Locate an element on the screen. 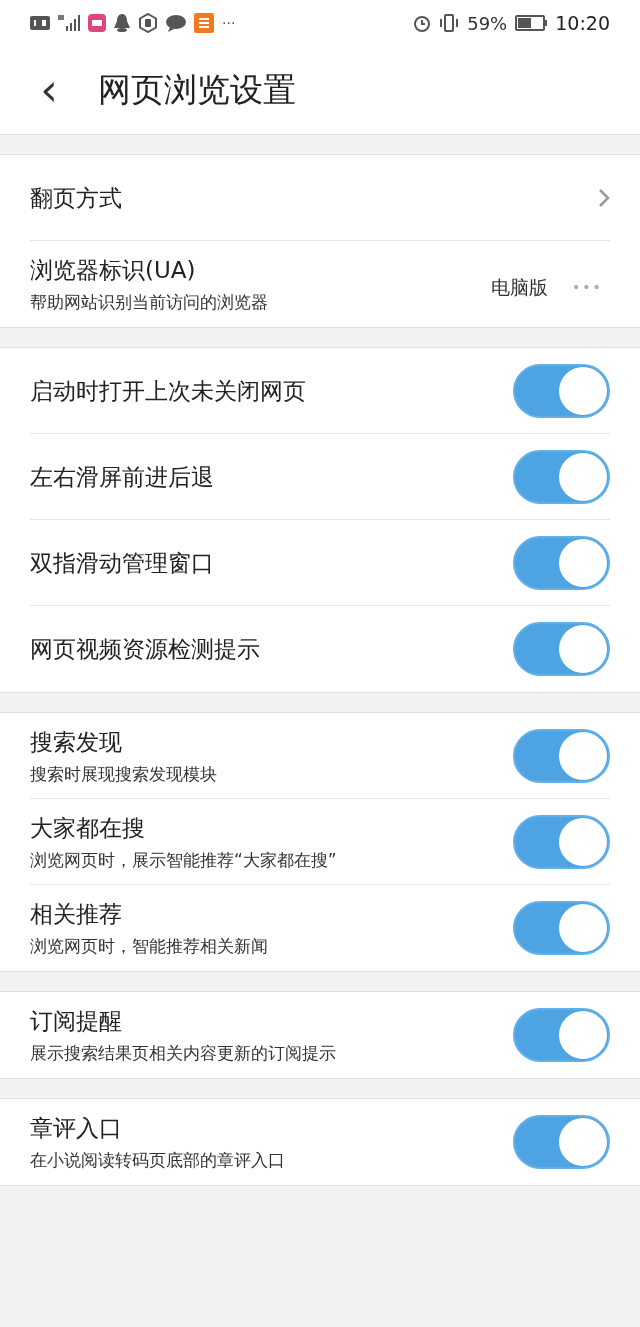 The width and height of the screenshot is (640, 1327). setting-label: 相关推荐 is located at coordinates (76, 914).